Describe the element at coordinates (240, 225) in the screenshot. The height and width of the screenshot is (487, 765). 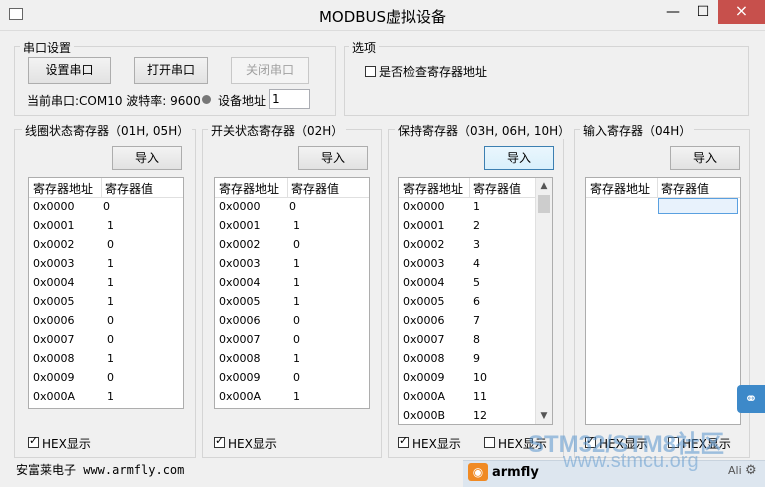
I see `register-address-cell: 0x0001` at that location.